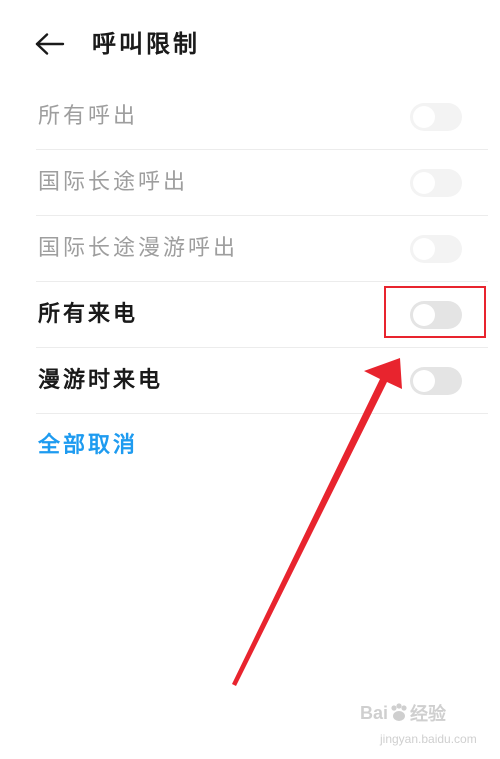 This screenshot has height=759, width=500. Describe the element at coordinates (113, 182) in the screenshot. I see `setting-label: 国际长途呼出` at that location.